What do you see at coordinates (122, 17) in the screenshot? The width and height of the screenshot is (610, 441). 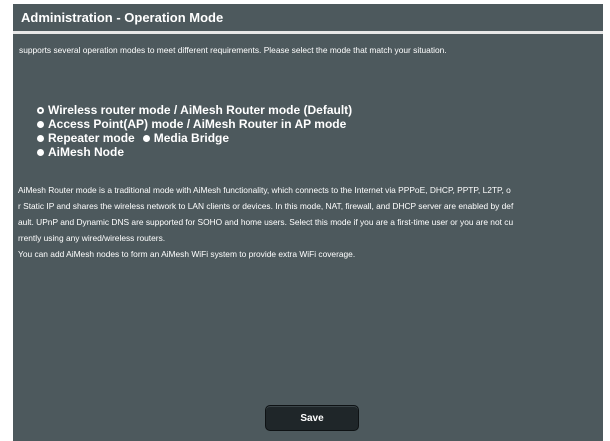 I see `page-title: Administration - Operation Mode` at bounding box center [122, 17].